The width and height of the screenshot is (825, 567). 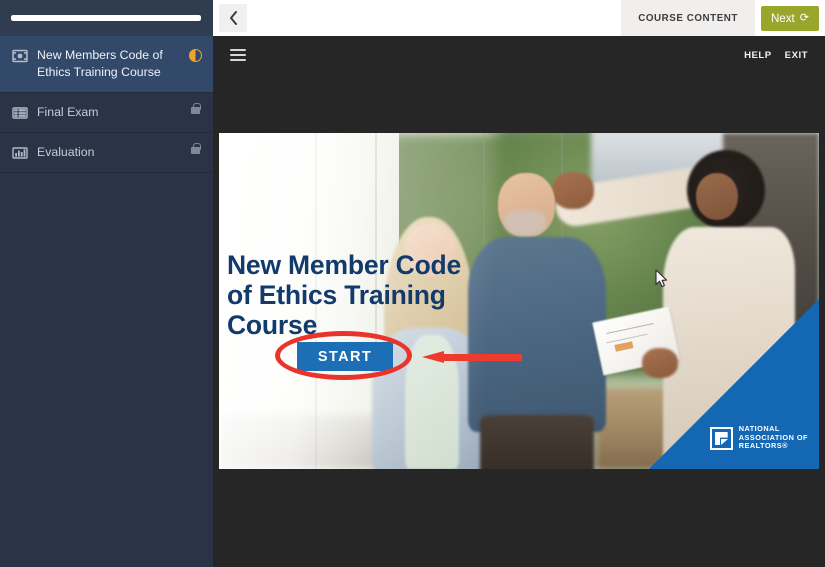 What do you see at coordinates (519, 55) in the screenshot?
I see `player-control-bar: HELP EXIT` at bounding box center [519, 55].